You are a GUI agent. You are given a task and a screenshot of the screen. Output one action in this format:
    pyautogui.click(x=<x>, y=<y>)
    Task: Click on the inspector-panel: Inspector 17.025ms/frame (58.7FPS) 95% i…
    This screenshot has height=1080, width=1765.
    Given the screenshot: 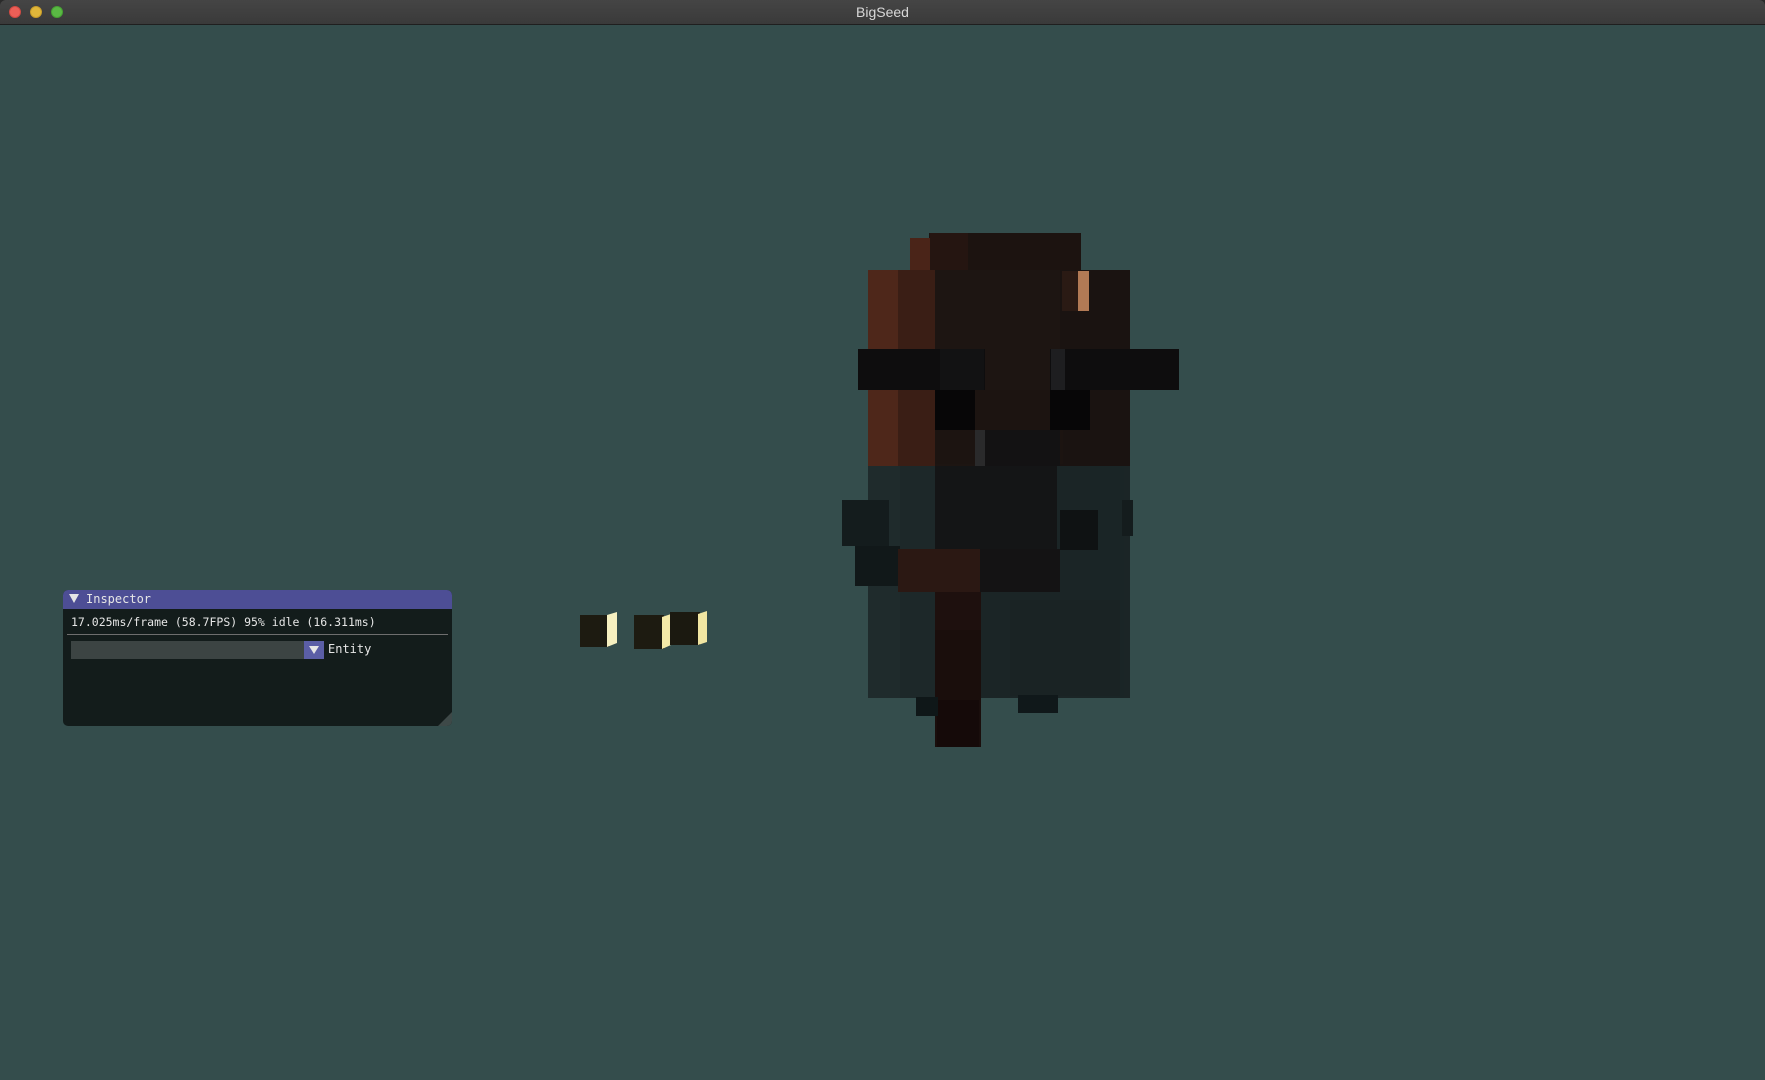 What is the action you would take?
    pyautogui.click(x=257, y=658)
    